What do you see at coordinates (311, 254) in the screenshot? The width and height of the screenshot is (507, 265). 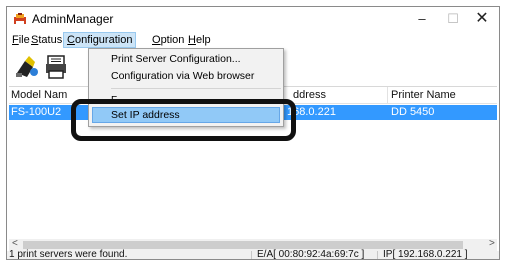 I see `status-mac-address: E/A[ 00:80:92:4a:69:7c ]` at bounding box center [311, 254].